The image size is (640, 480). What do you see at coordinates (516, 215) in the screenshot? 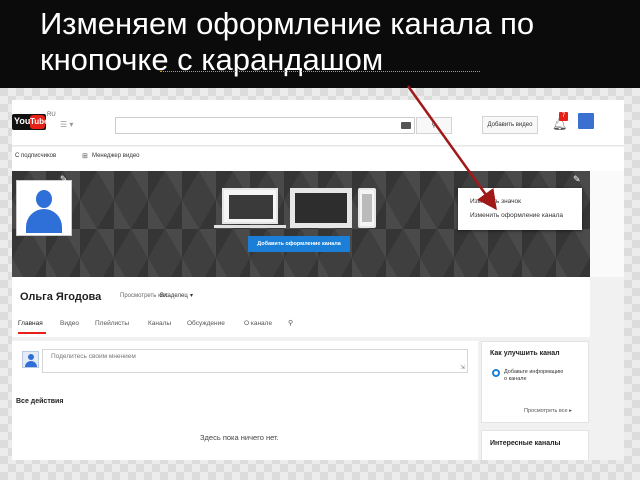
I see `menu-item-change-channel-art: Изменить оформление канала` at bounding box center [516, 215].